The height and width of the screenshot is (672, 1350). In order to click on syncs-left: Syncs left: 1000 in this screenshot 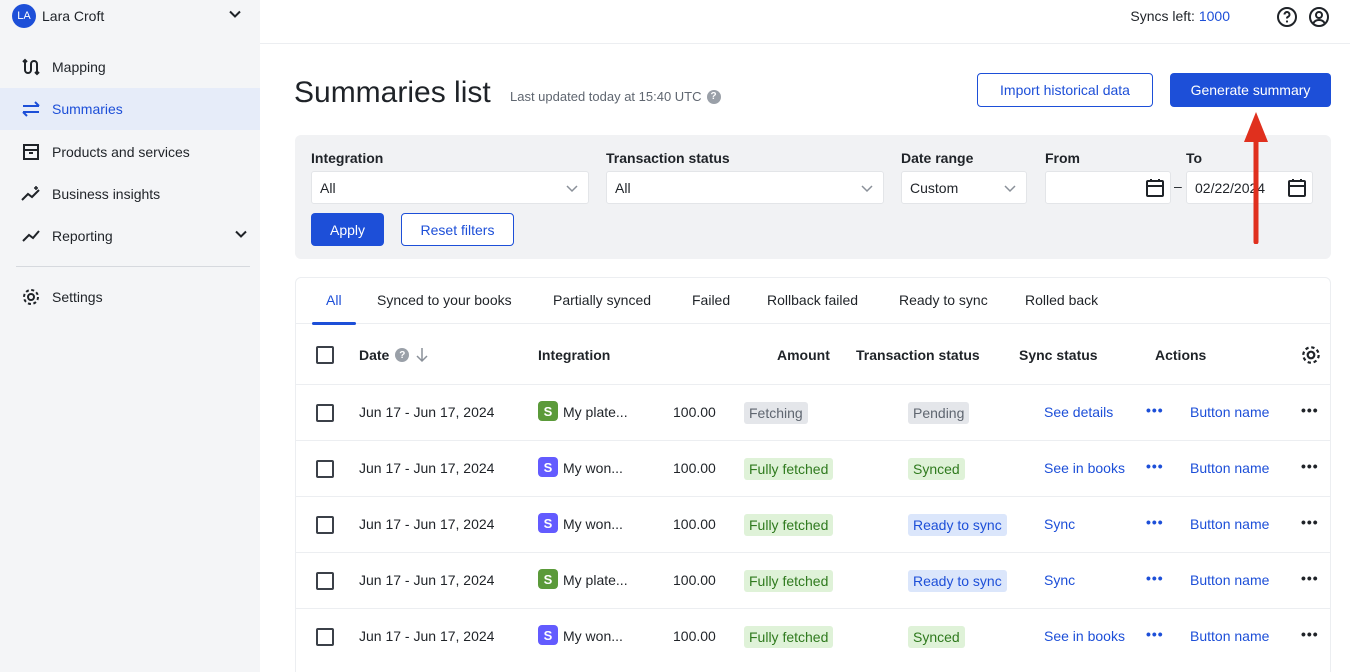, I will do `click(1180, 16)`.